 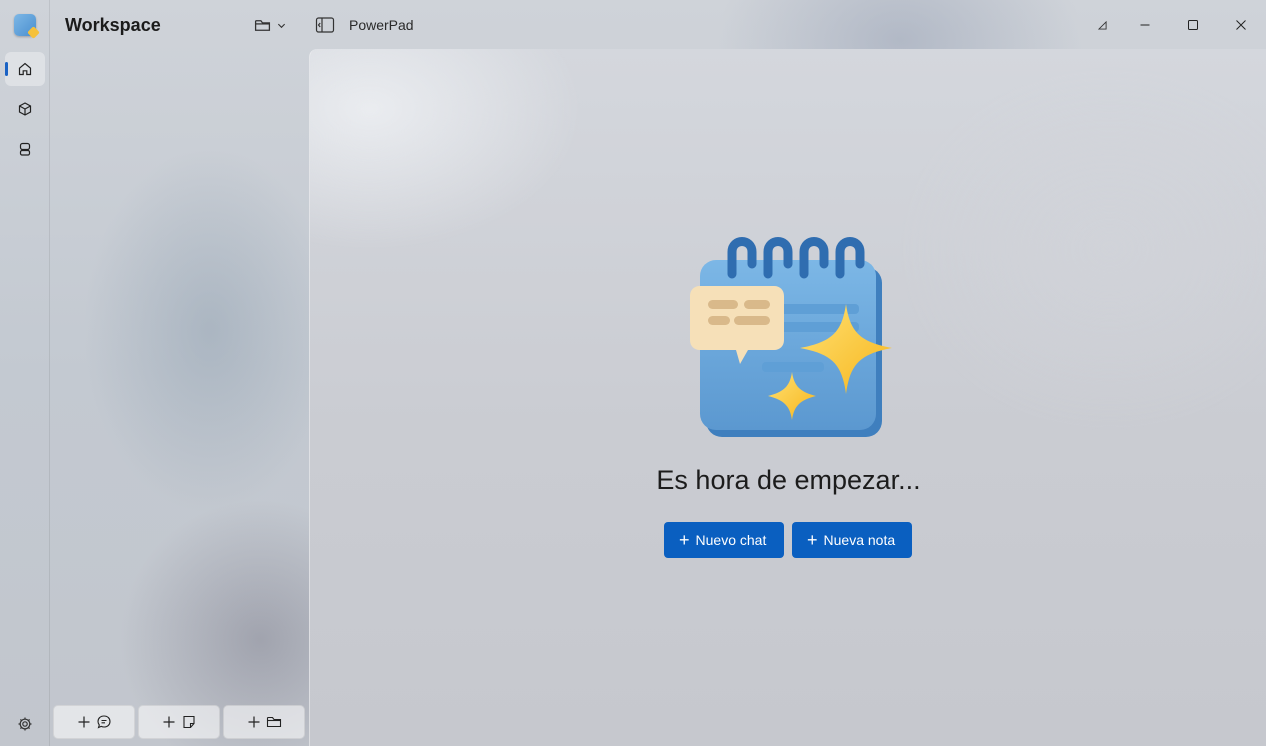 I want to click on add-chat-button, so click(x=94, y=722).